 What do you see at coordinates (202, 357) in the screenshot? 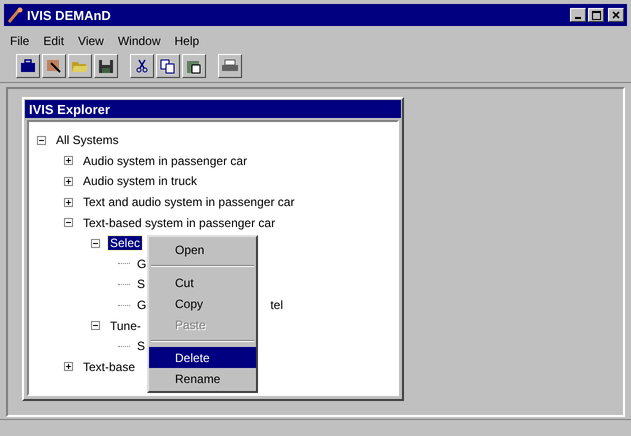
I see `menu-item: Delete` at bounding box center [202, 357].